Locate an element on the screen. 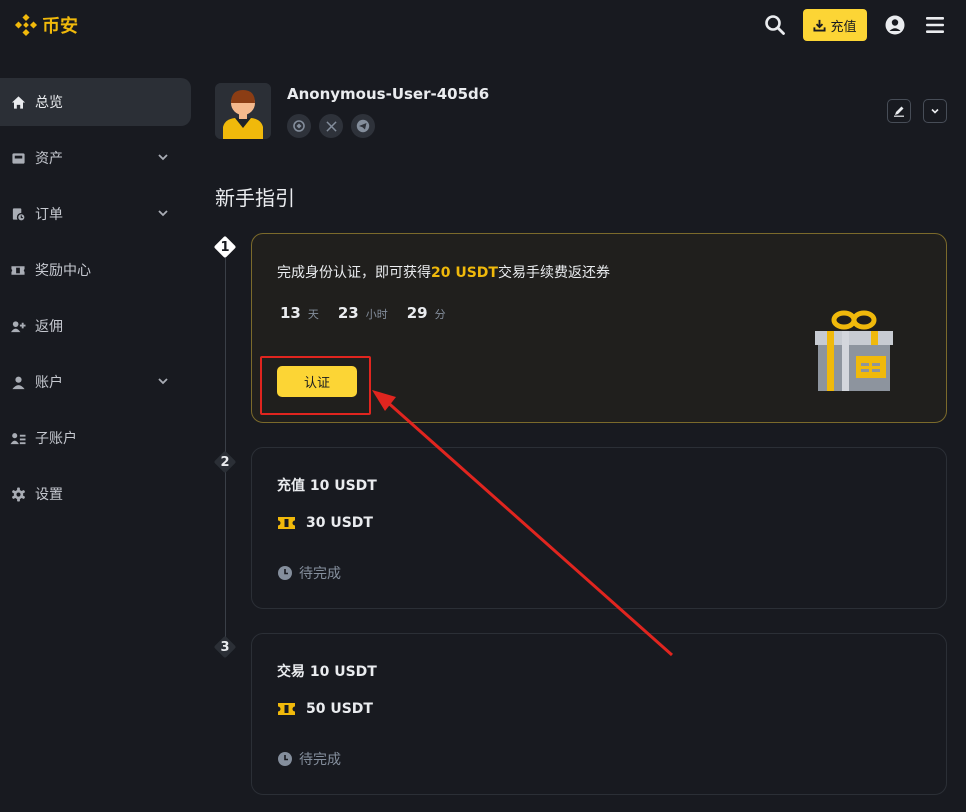 The height and width of the screenshot is (812, 966). home-icon is located at coordinates (18, 102).